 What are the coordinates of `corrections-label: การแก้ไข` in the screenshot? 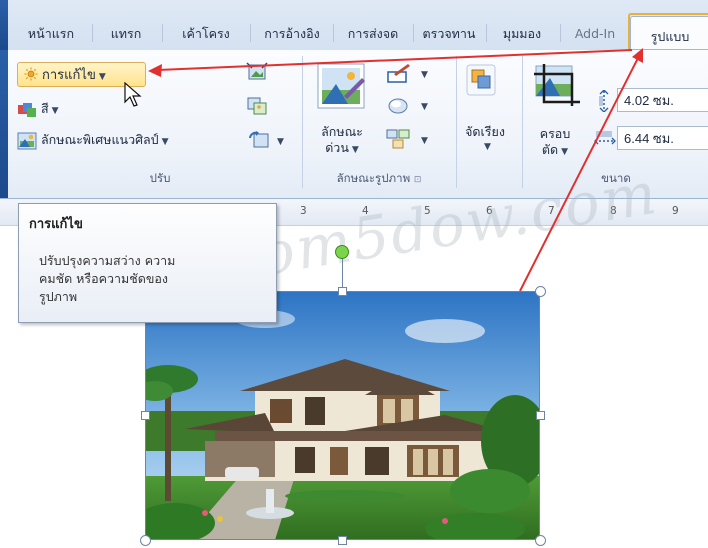 It's located at (69, 75).